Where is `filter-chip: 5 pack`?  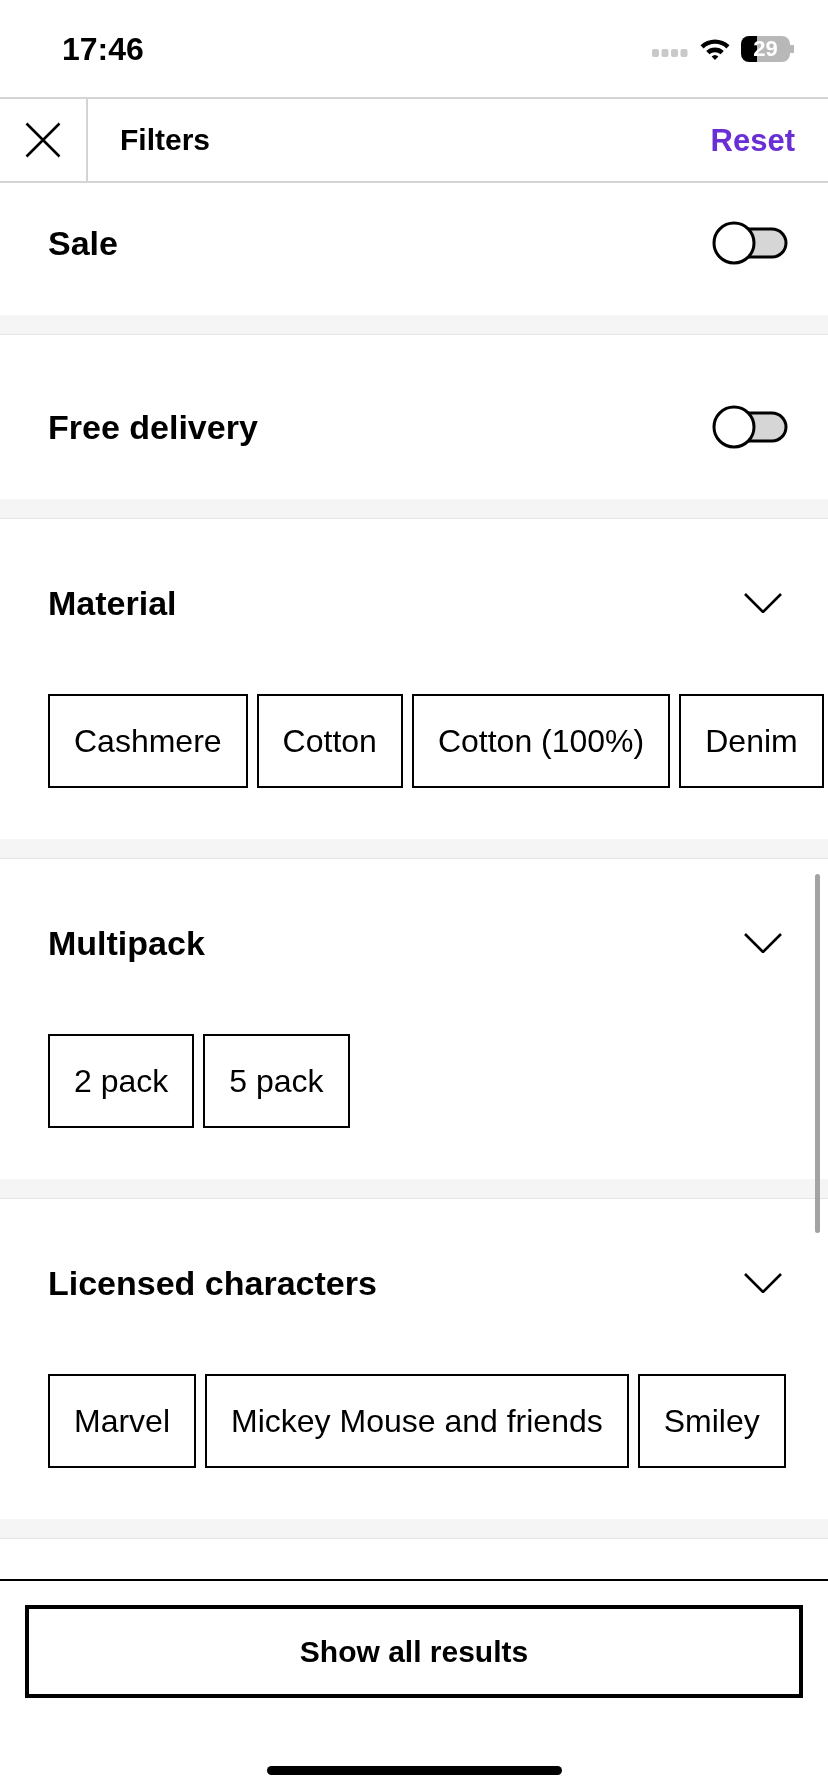 filter-chip: 5 pack is located at coordinates (276, 1081).